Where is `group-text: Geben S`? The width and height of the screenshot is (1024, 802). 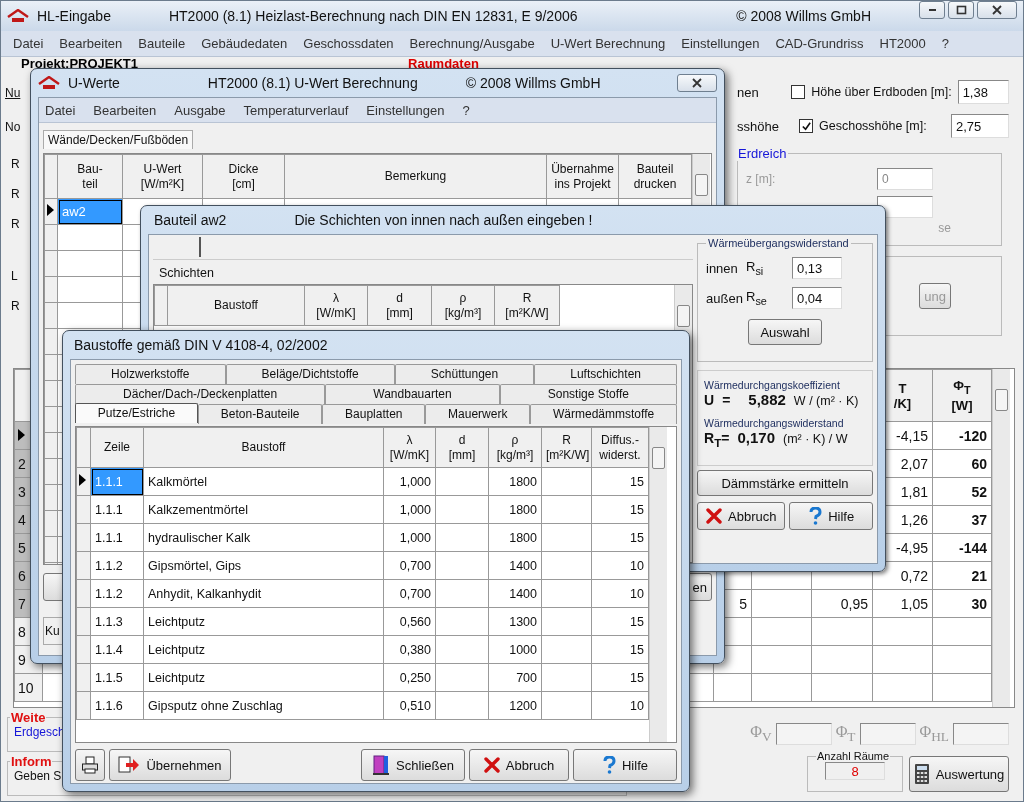 group-text: Geben S is located at coordinates (38, 776).